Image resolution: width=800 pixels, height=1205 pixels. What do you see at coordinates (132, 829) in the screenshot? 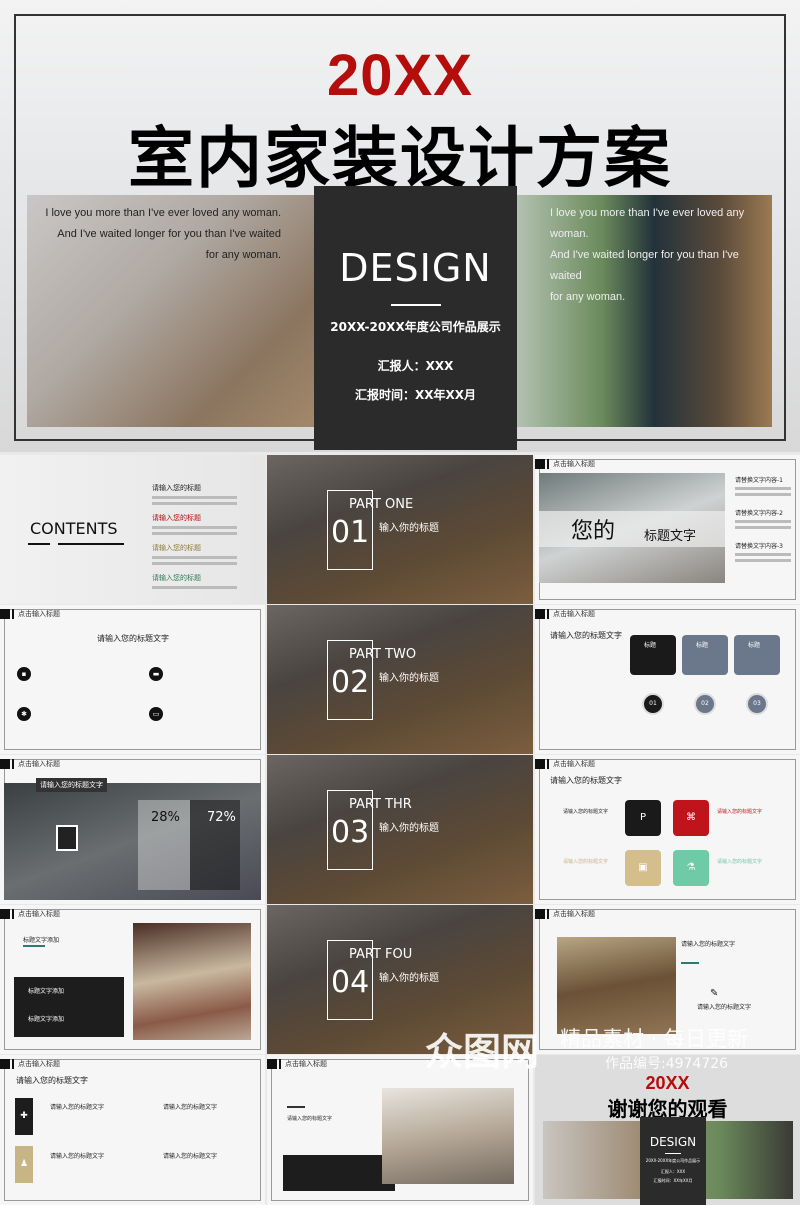
I see `stats-slide: 点击输入标题 请输入您的标题文字 28% 72%` at bounding box center [132, 829].